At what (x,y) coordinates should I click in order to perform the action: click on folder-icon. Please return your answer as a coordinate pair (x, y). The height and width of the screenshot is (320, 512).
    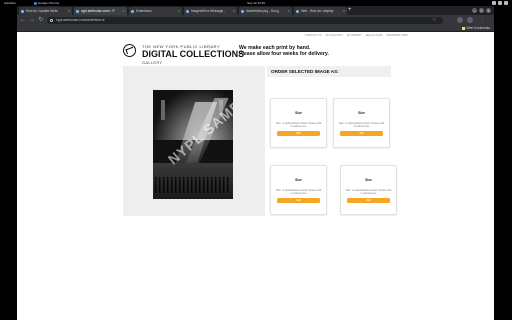
    Looking at the image, I should click on (463, 28).